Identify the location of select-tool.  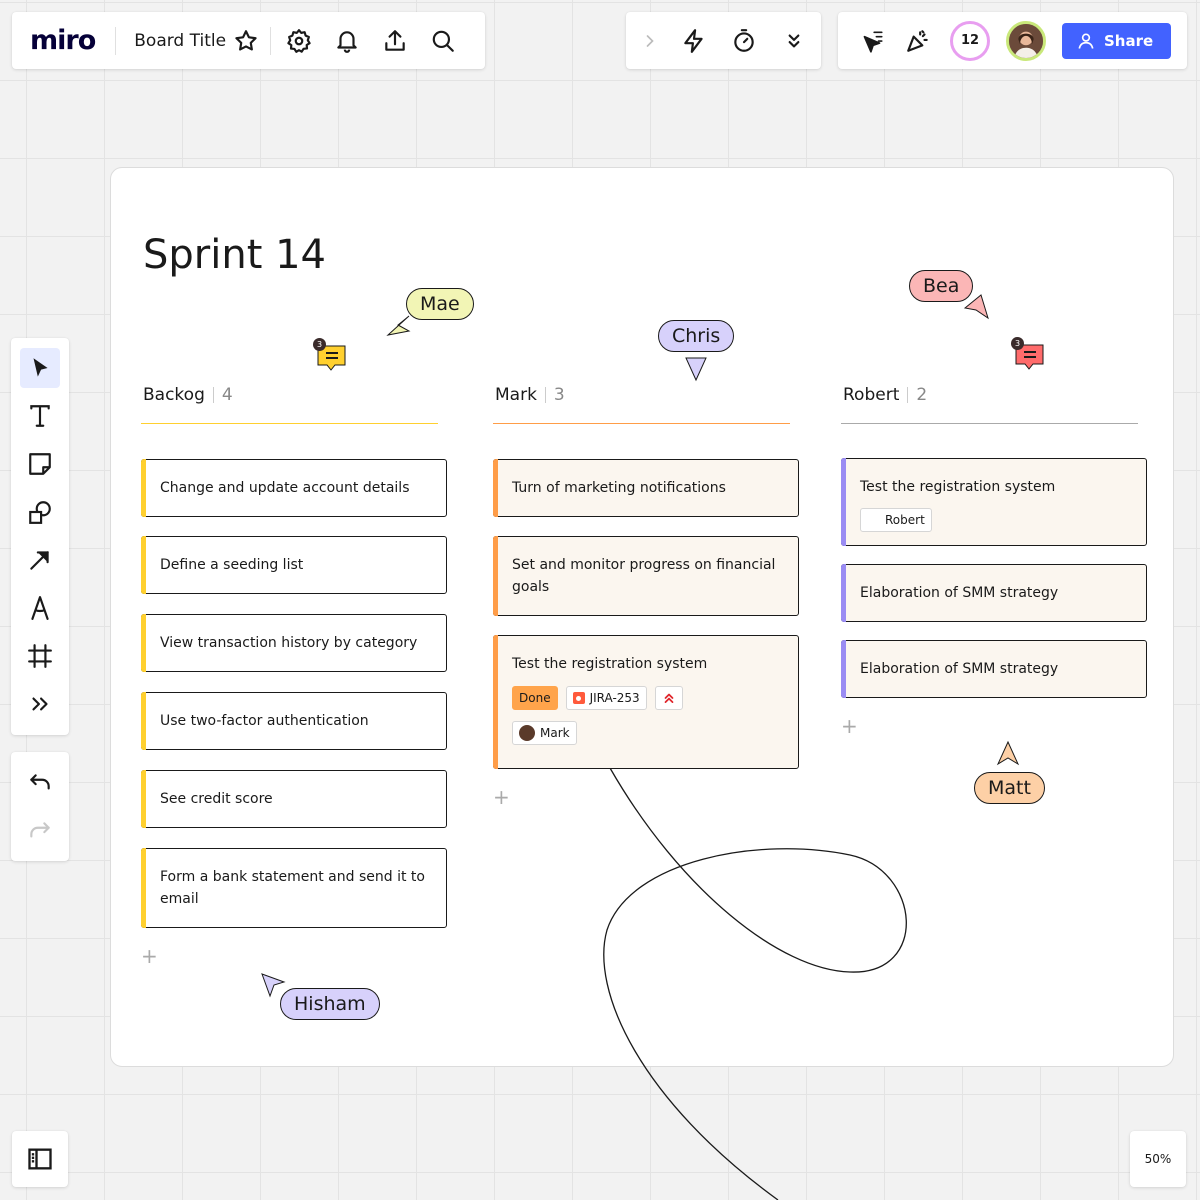
(40, 368).